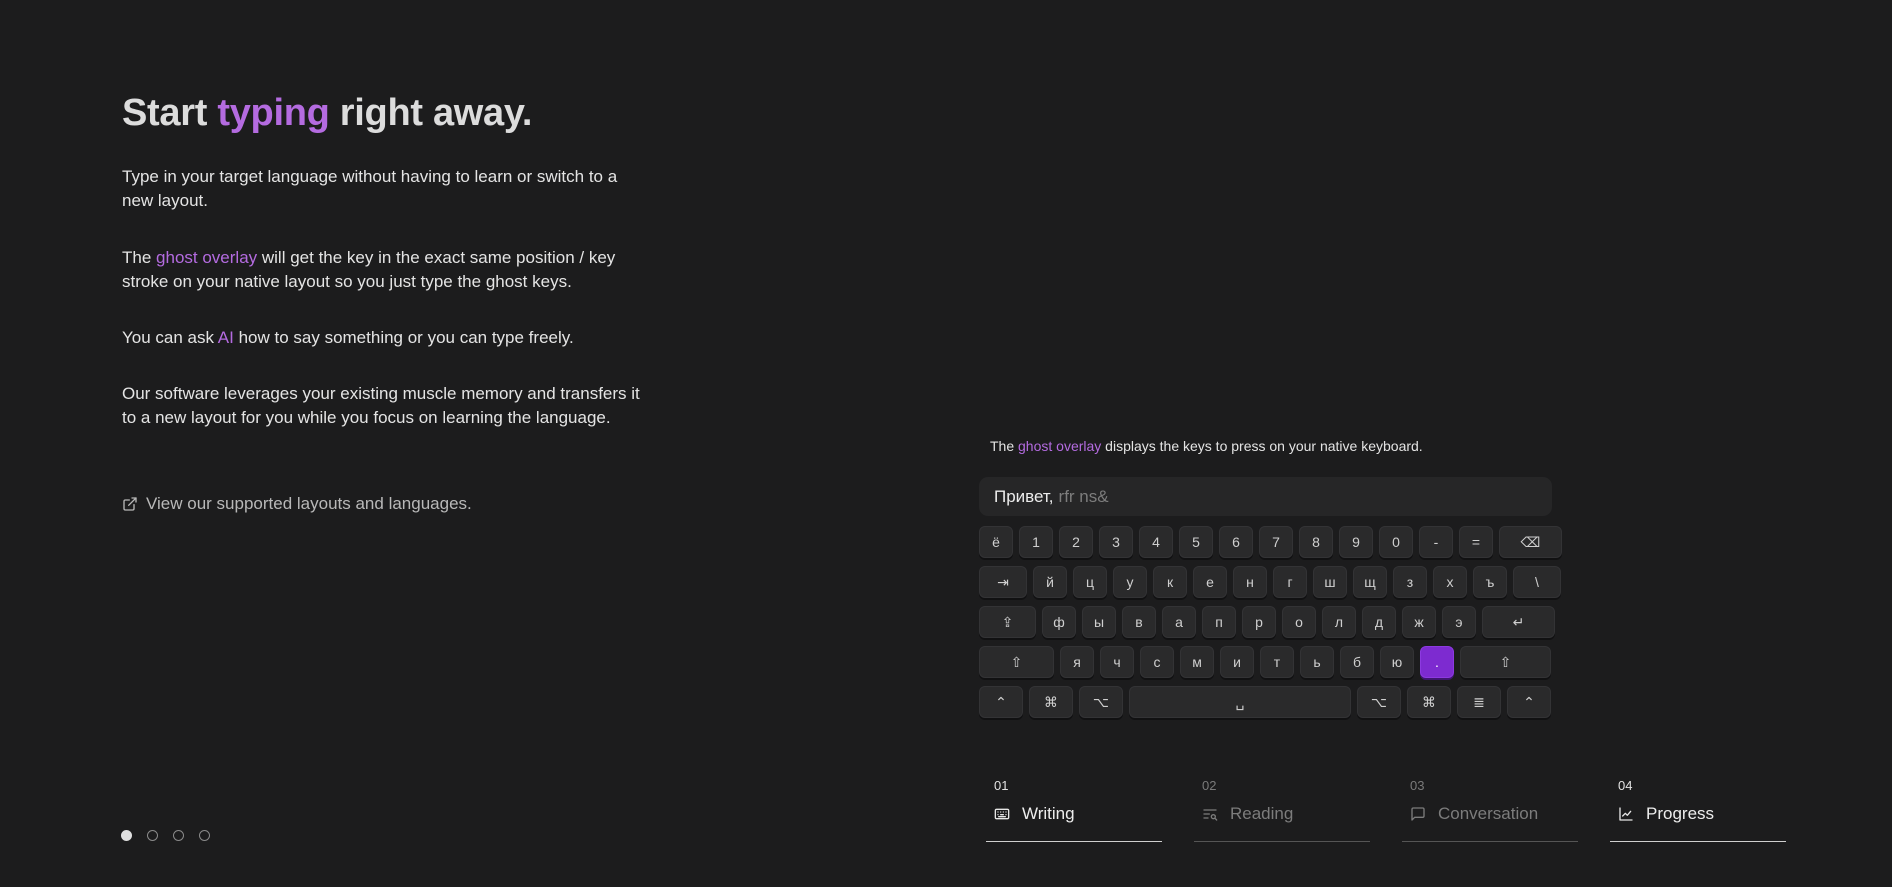 The height and width of the screenshot is (887, 1892). Describe the element at coordinates (1356, 542) in the screenshot. I see `key-1-10: 9` at that location.